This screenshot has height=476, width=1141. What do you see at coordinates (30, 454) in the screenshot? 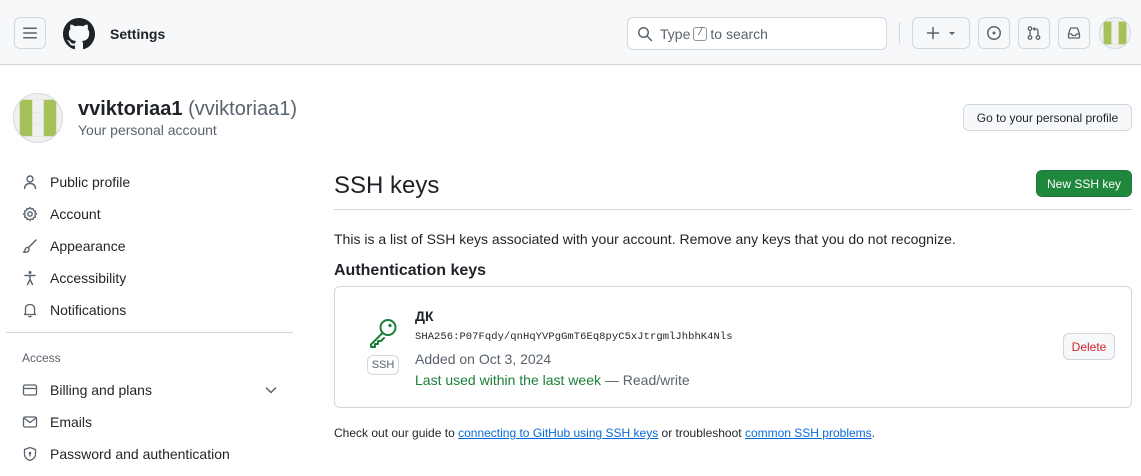
I see `shield-lock-icon` at bounding box center [30, 454].